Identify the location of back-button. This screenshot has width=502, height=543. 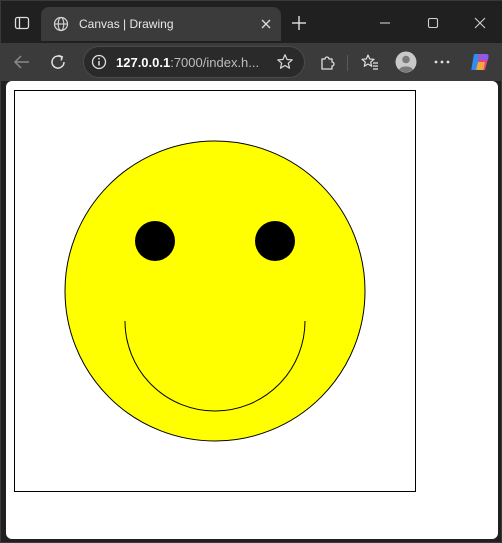
(22, 62).